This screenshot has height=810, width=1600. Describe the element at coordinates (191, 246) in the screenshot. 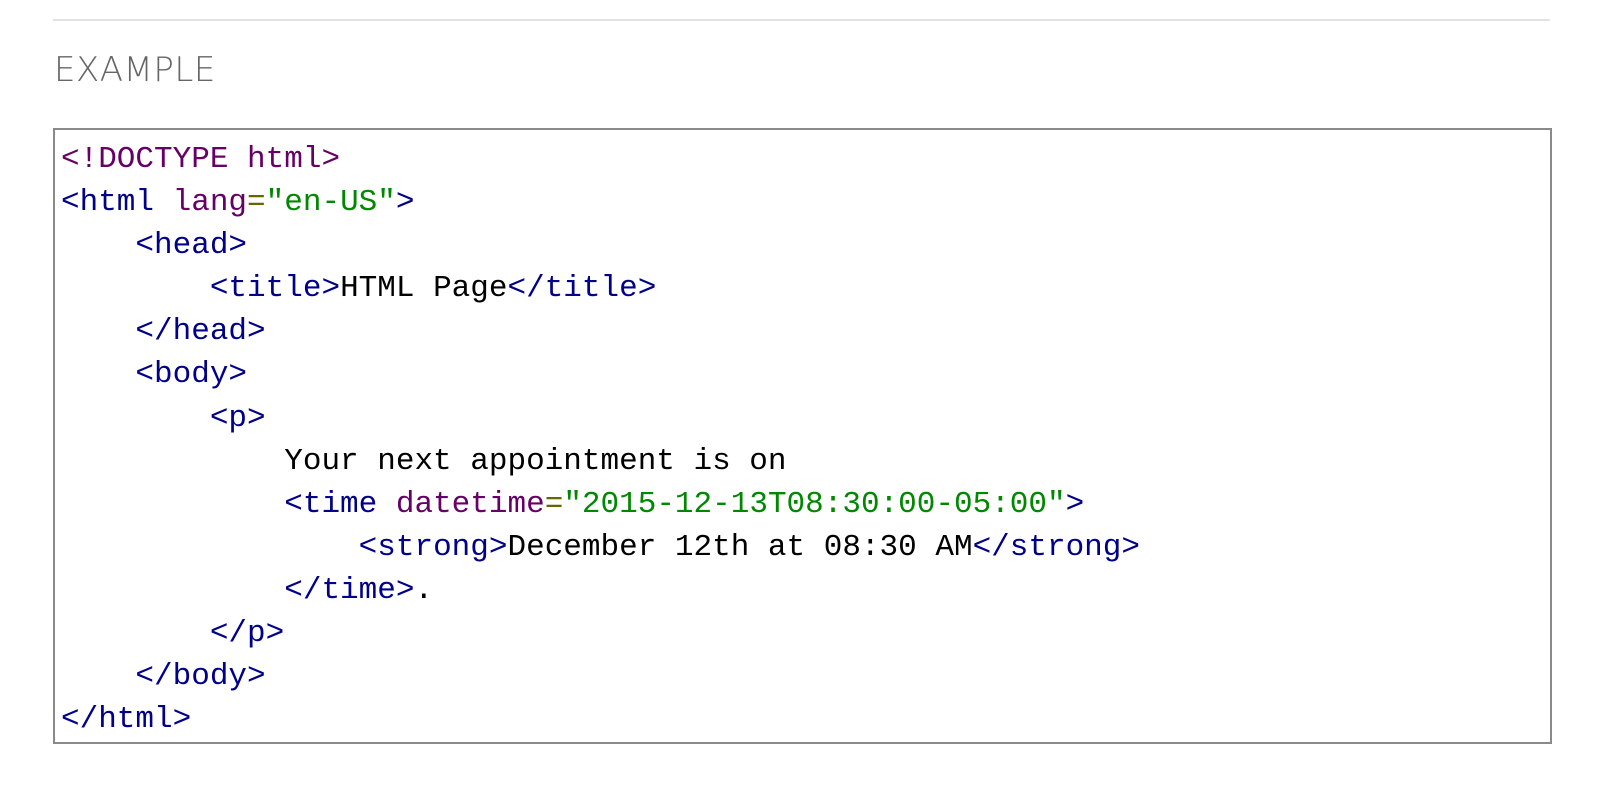

I see `code-token-tag: <head>` at that location.